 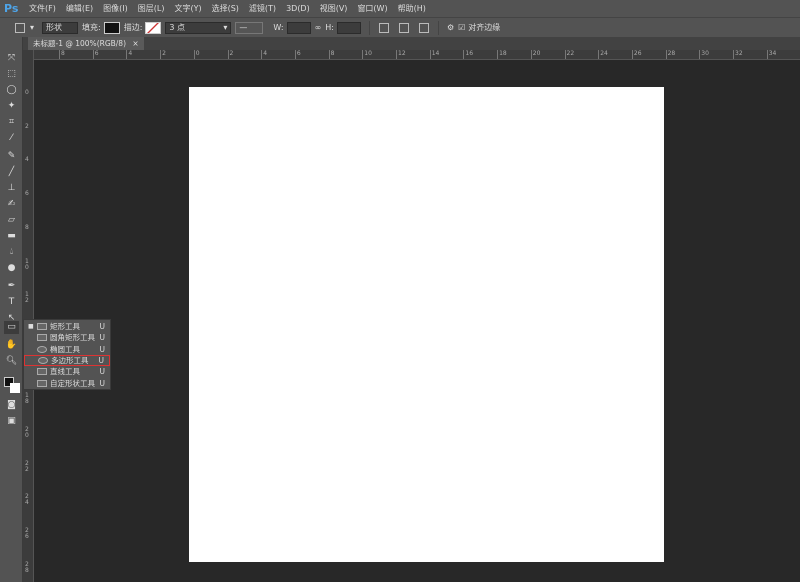 What do you see at coordinates (187, 8) in the screenshot?
I see `menu-type: 文字(Y)` at bounding box center [187, 8].